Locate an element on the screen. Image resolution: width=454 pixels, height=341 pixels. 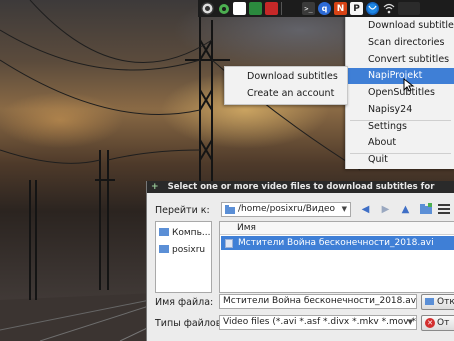
napi-icon: N is located at coordinates (340, 8).